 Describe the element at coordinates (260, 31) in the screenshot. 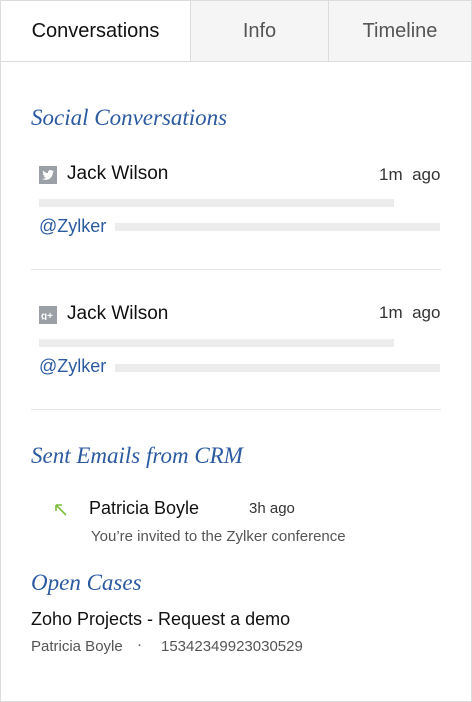

I see `tab-info: Info` at that location.